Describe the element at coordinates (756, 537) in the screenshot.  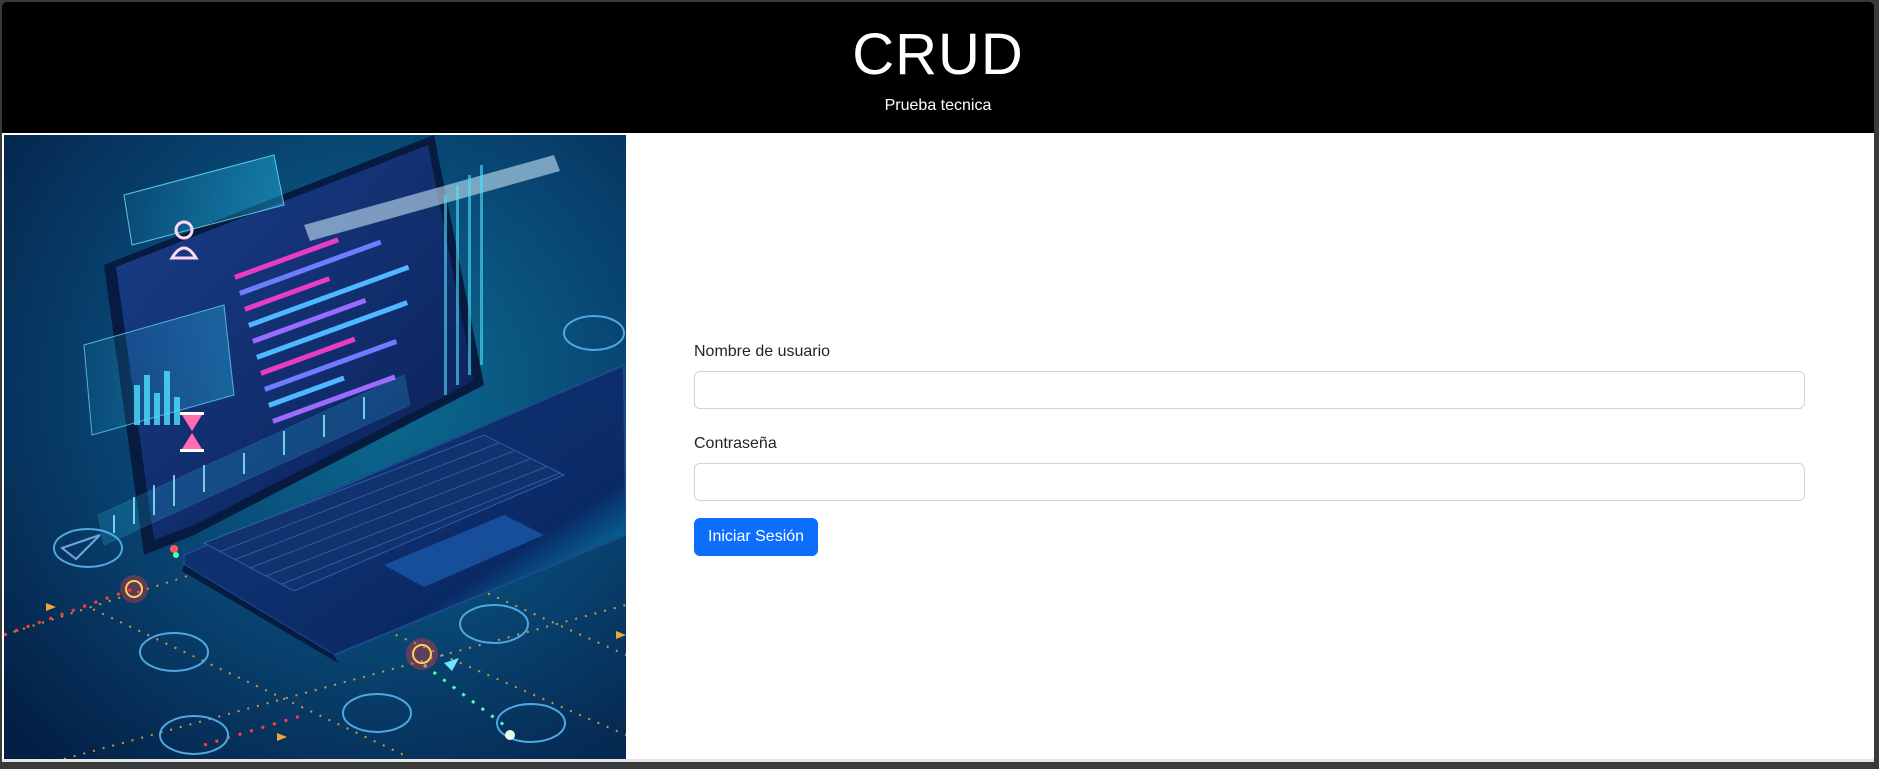
I see `login-button: Iniciar Sesión` at that location.